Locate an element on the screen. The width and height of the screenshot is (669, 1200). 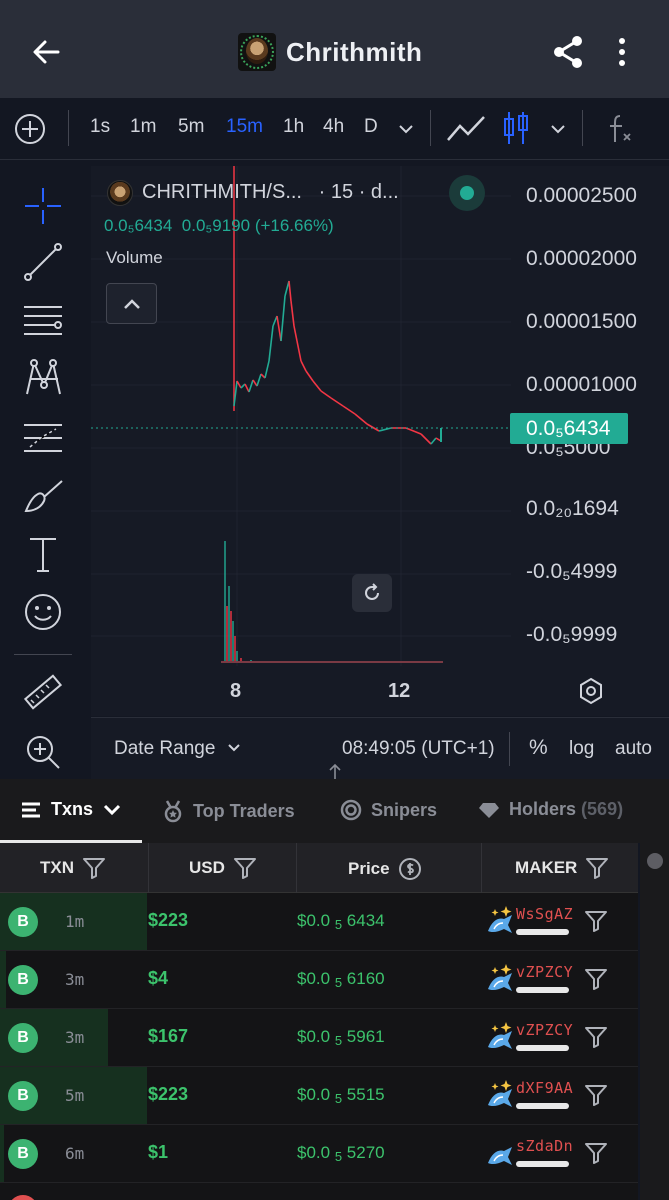
txn-price: $0.0 5 5270 is located at coordinates (341, 1153).